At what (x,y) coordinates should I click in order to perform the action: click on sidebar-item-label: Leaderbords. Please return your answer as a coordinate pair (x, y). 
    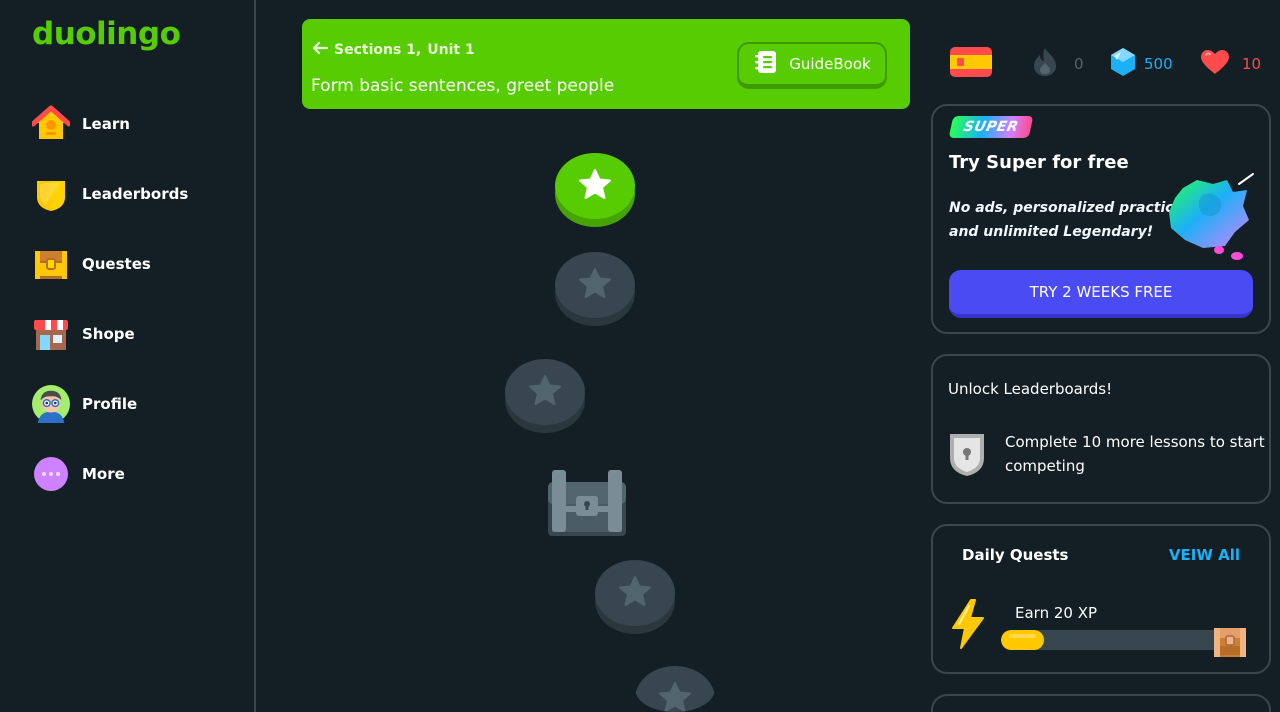
    Looking at the image, I should click on (135, 194).